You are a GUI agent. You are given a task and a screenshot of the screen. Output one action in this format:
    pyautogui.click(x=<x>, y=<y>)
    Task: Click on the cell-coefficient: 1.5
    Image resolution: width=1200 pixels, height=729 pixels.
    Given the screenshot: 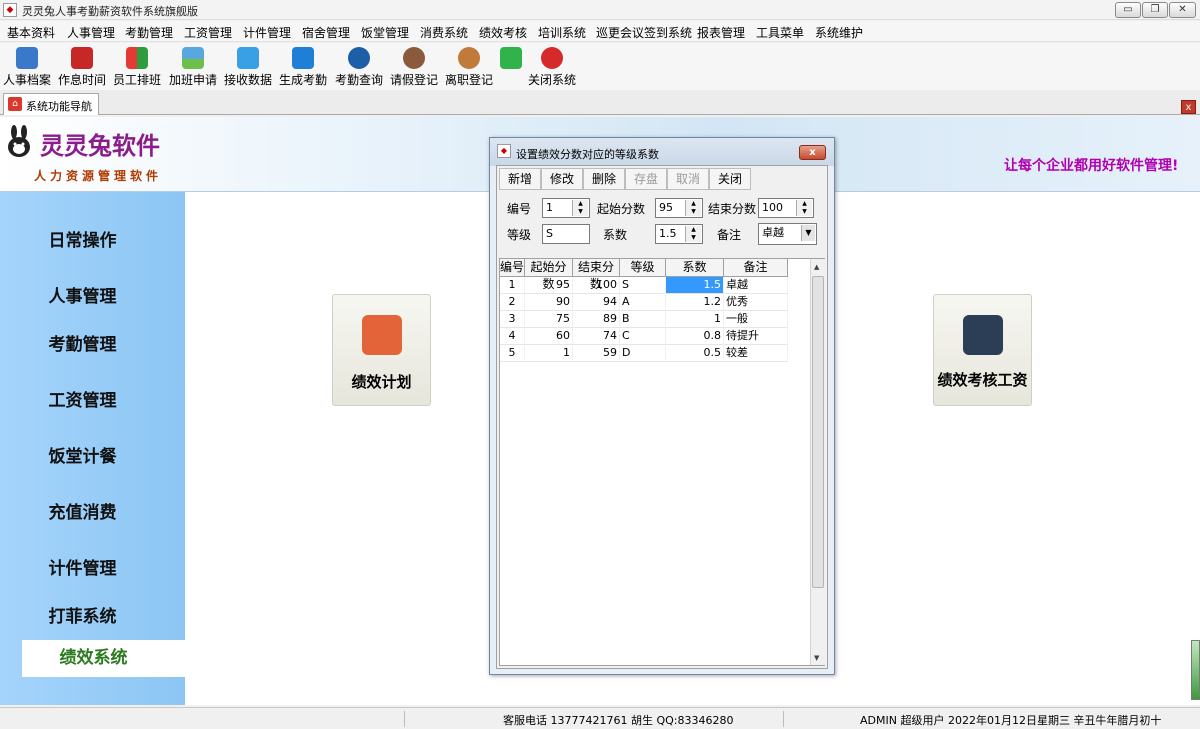 What is the action you would take?
    pyautogui.click(x=695, y=285)
    